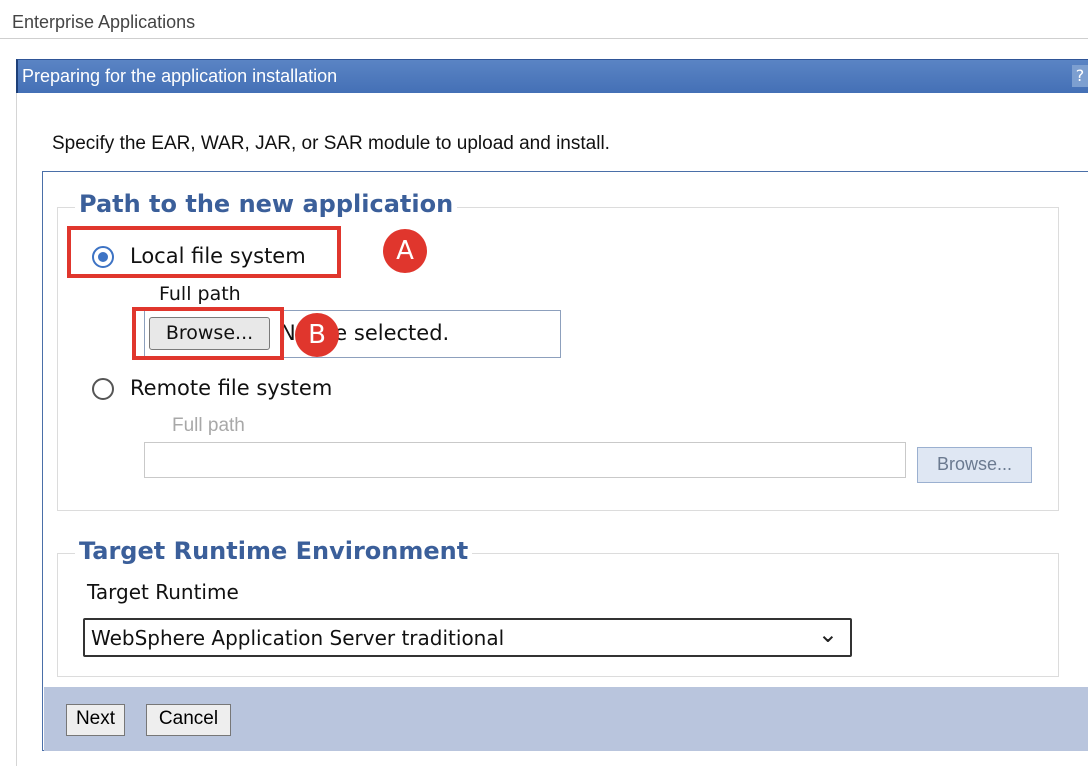  I want to click on callout-b-marker: B, so click(317, 335).